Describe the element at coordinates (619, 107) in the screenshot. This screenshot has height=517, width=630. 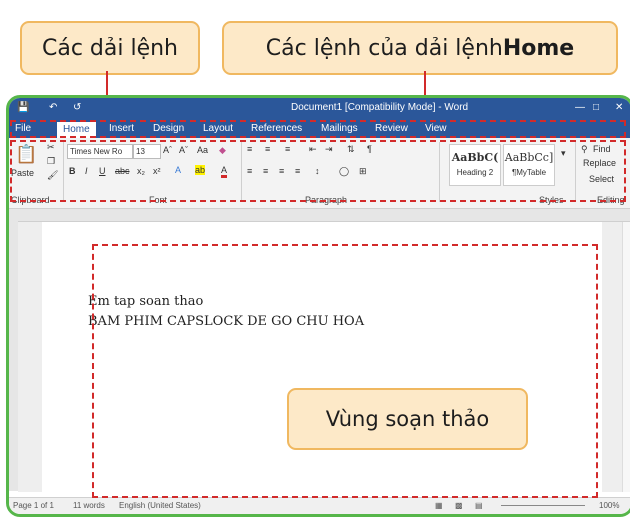
I see `close-icon: ✕` at that location.